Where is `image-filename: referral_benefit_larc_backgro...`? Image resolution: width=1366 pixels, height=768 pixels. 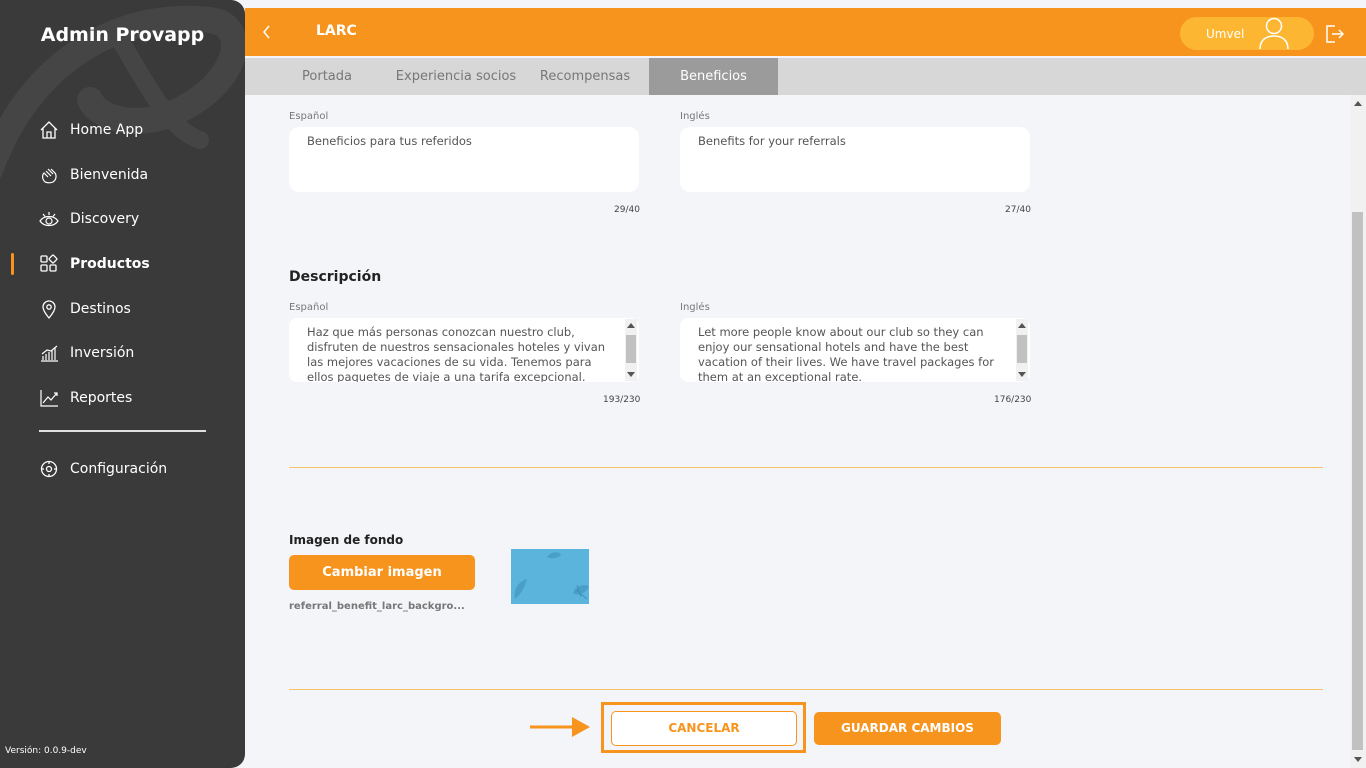
image-filename: referral_benefit_larc_backgro... is located at coordinates (377, 606).